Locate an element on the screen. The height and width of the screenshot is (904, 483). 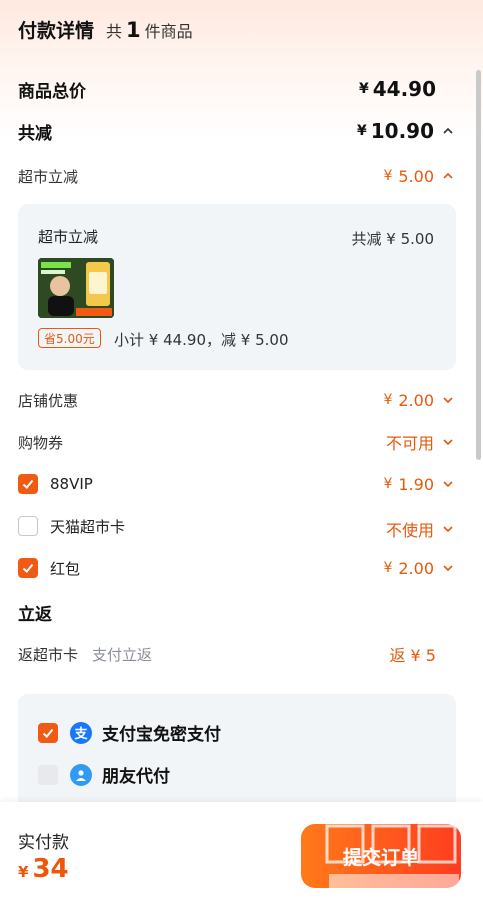
coupon-value: 不可用 is located at coordinates (421, 442).